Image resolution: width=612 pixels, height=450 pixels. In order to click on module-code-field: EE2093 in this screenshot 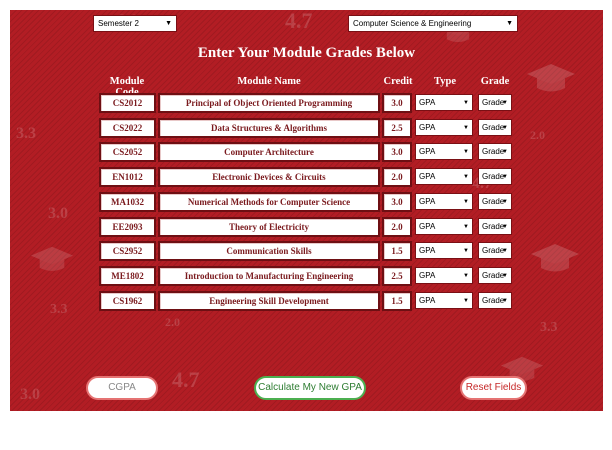, I will do `click(127, 226)`.